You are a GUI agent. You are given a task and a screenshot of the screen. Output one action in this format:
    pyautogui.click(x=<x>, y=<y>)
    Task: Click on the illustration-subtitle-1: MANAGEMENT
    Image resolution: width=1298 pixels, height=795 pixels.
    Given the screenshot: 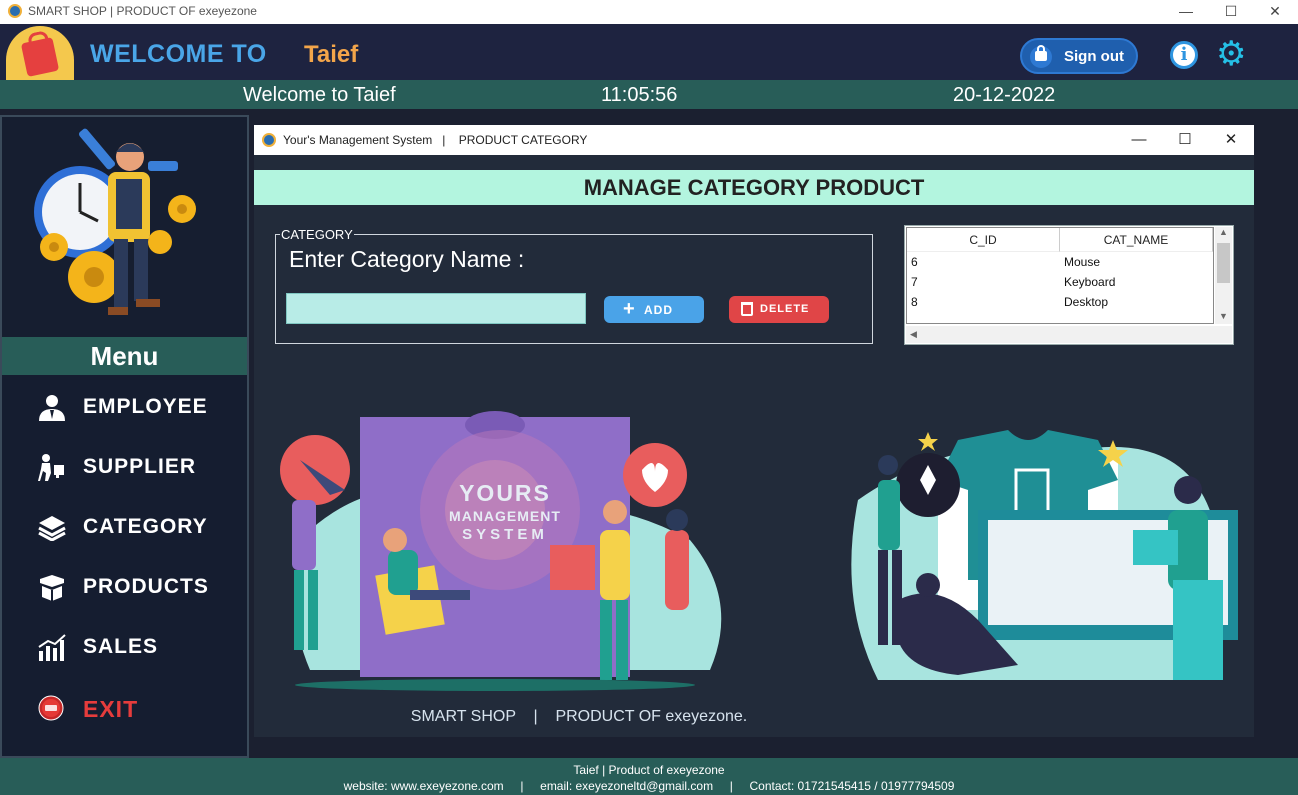 What is the action you would take?
    pyautogui.click(x=505, y=516)
    